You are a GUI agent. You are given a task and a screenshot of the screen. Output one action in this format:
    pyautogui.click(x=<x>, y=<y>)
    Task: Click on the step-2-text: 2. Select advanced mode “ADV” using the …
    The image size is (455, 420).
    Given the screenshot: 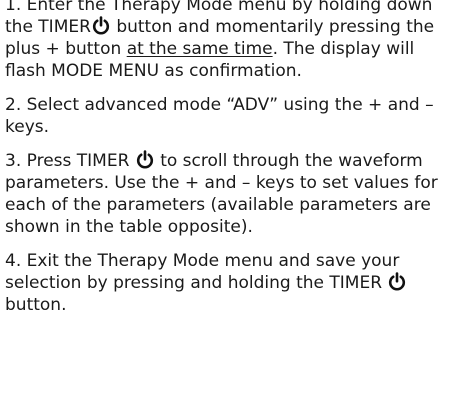 What is the action you would take?
    pyautogui.click(x=219, y=116)
    